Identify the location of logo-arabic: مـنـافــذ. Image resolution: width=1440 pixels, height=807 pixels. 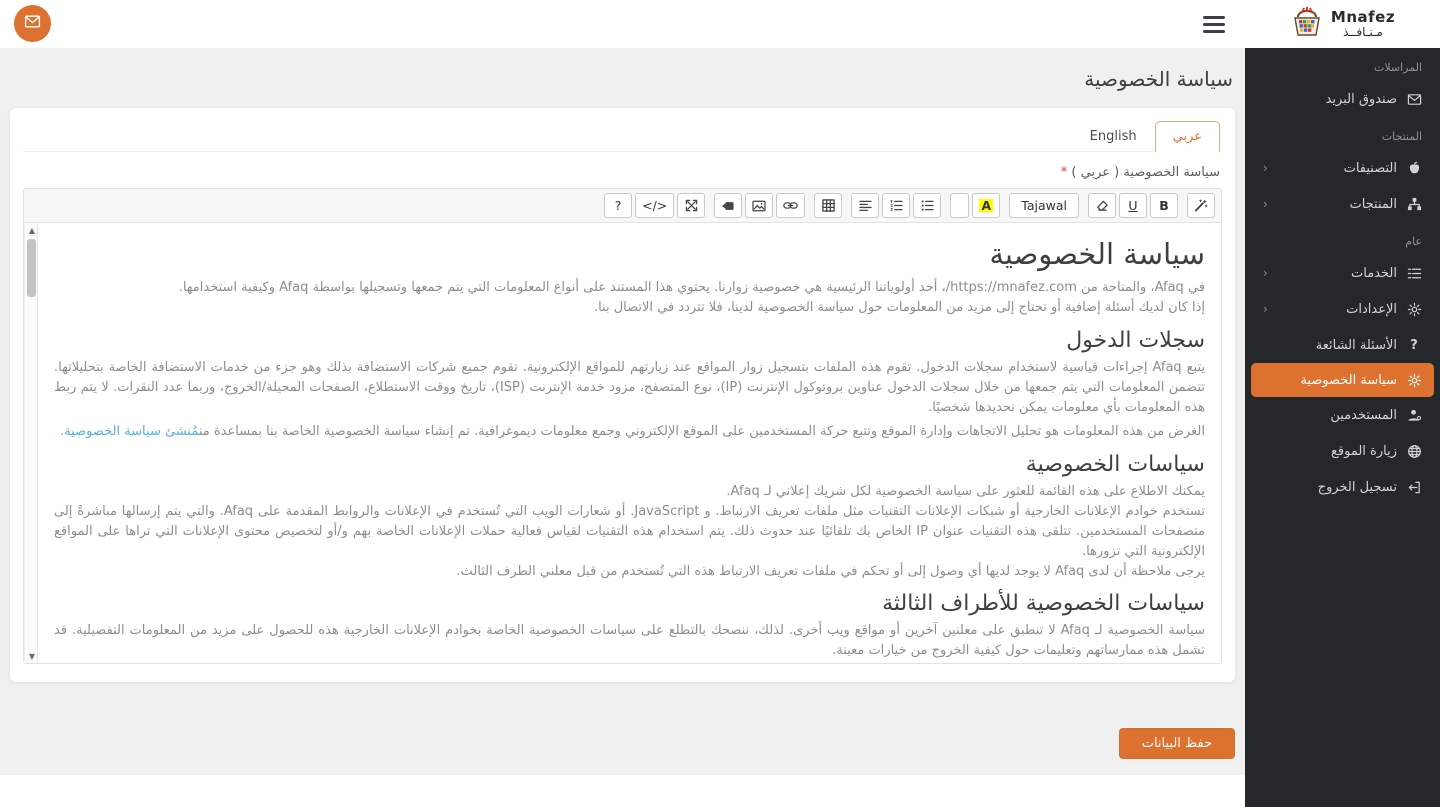
(1363, 31).